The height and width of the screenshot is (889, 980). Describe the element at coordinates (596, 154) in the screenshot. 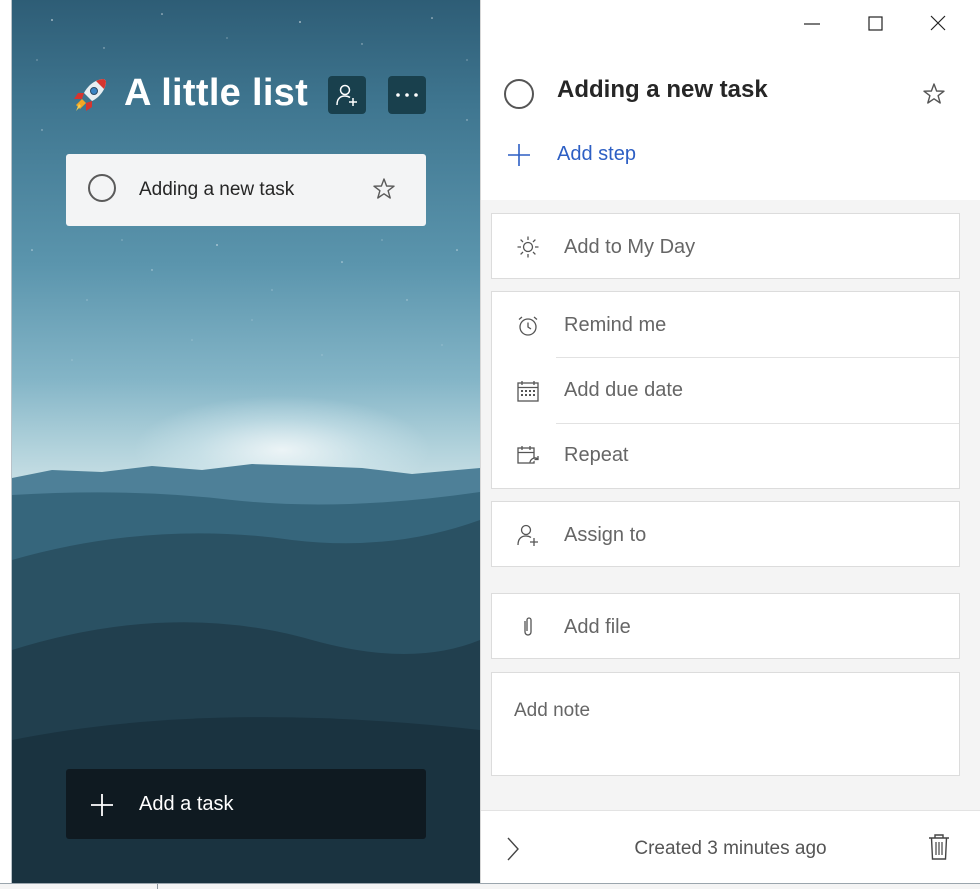

I see `add-step-button: Add step` at that location.